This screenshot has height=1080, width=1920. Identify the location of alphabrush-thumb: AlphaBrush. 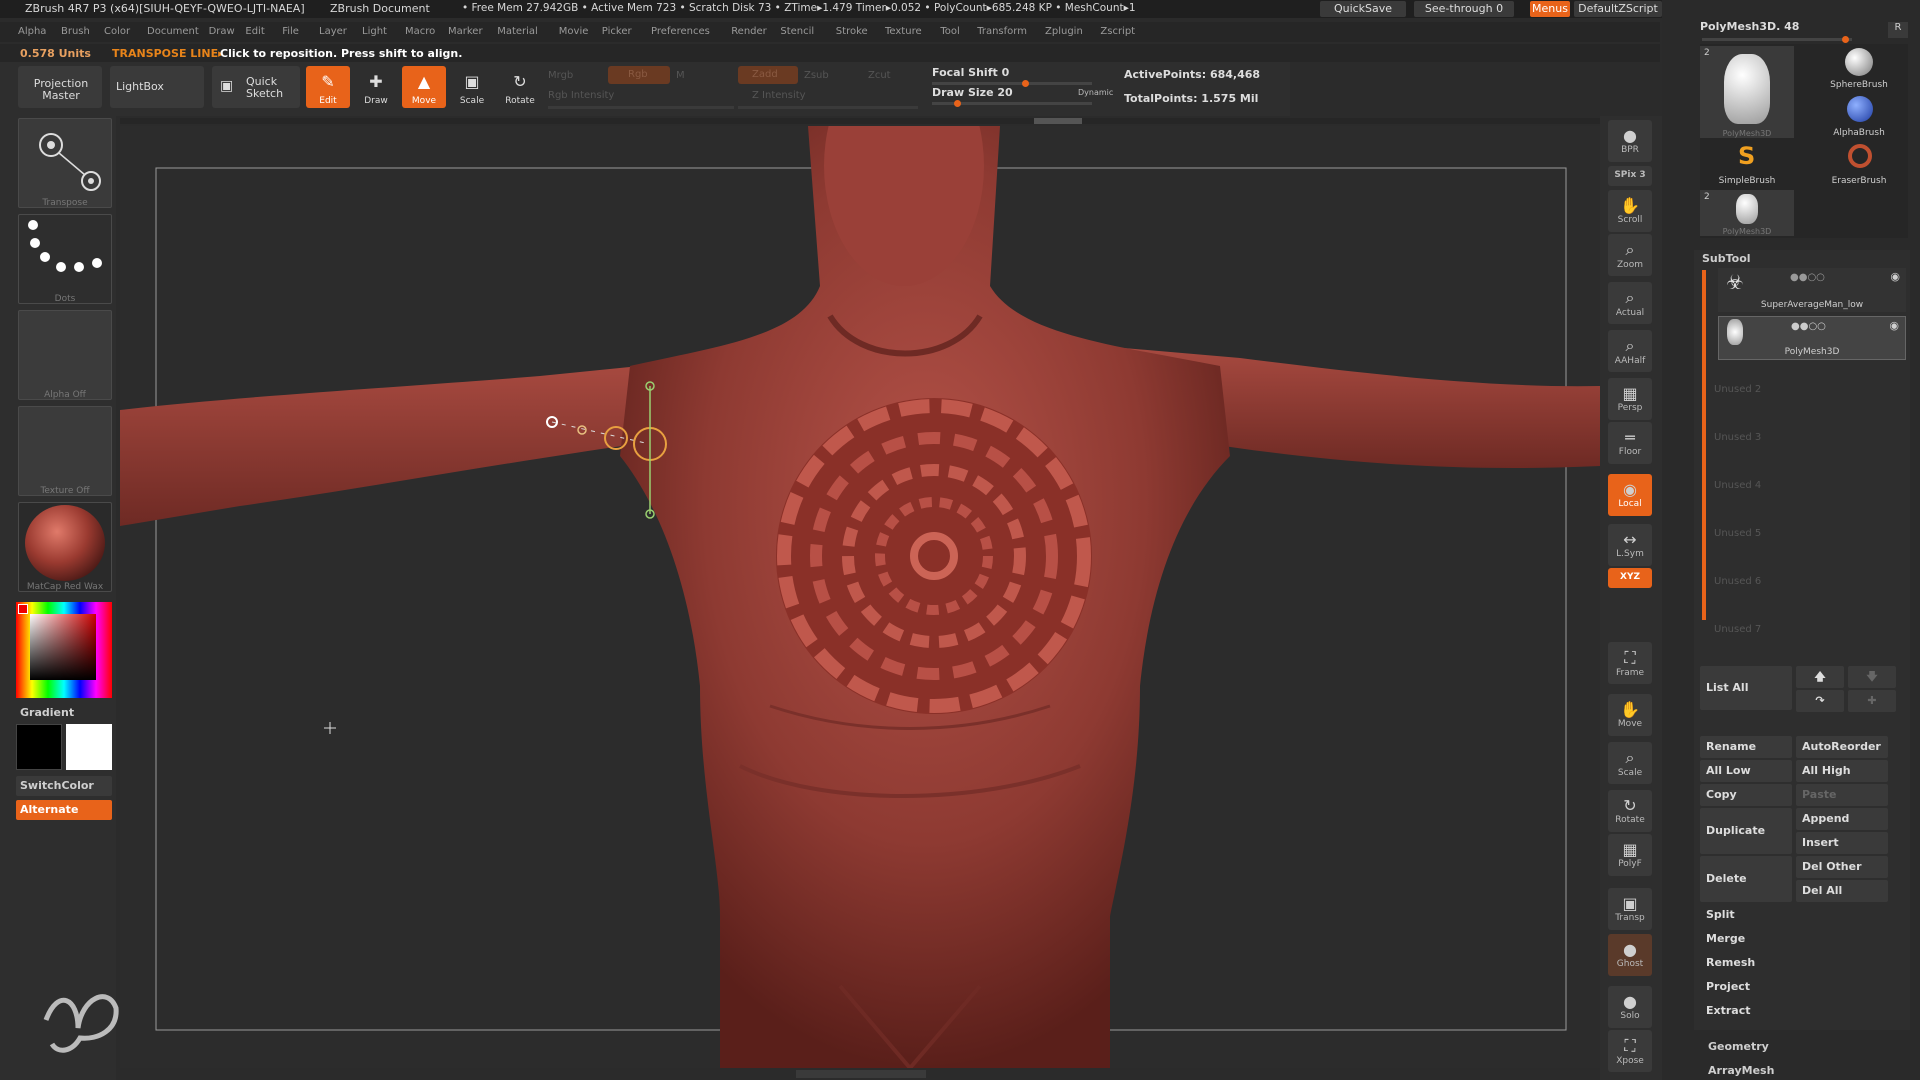
(1859, 116).